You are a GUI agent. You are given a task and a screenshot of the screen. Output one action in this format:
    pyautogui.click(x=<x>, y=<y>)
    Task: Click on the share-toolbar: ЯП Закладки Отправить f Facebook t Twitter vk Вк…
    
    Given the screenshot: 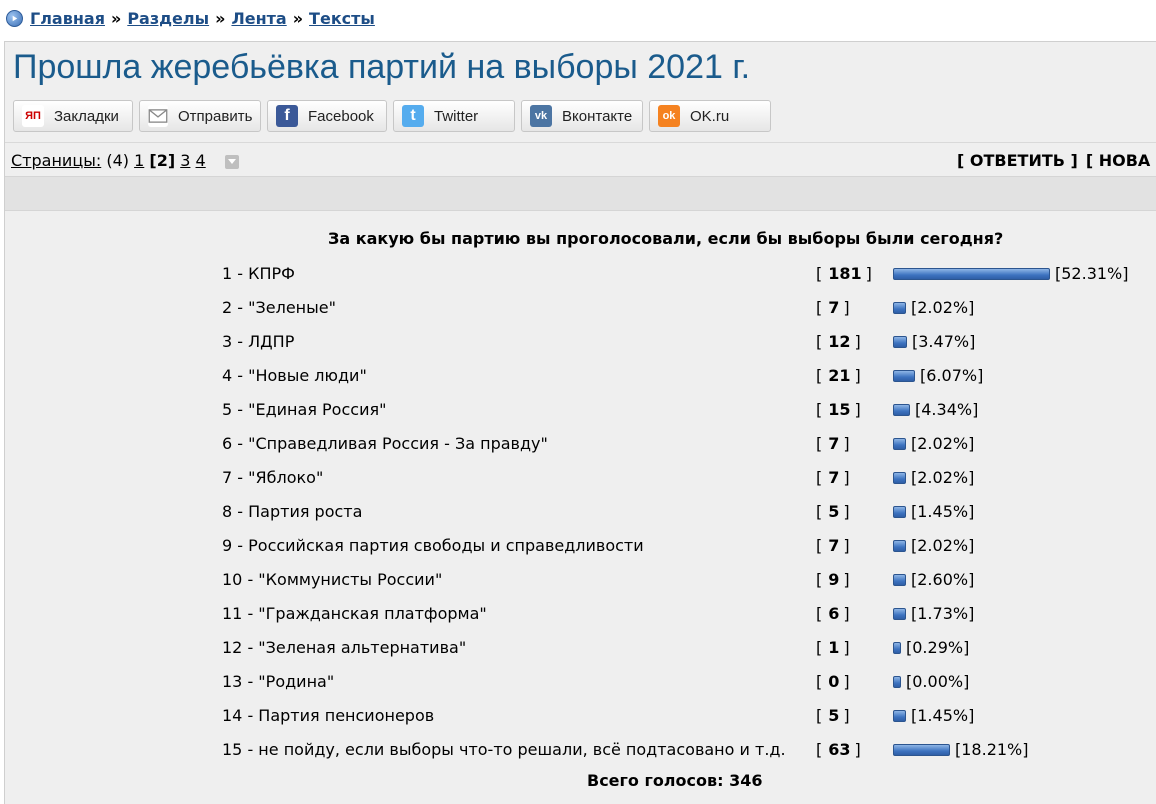 What is the action you would take?
    pyautogui.click(x=392, y=116)
    